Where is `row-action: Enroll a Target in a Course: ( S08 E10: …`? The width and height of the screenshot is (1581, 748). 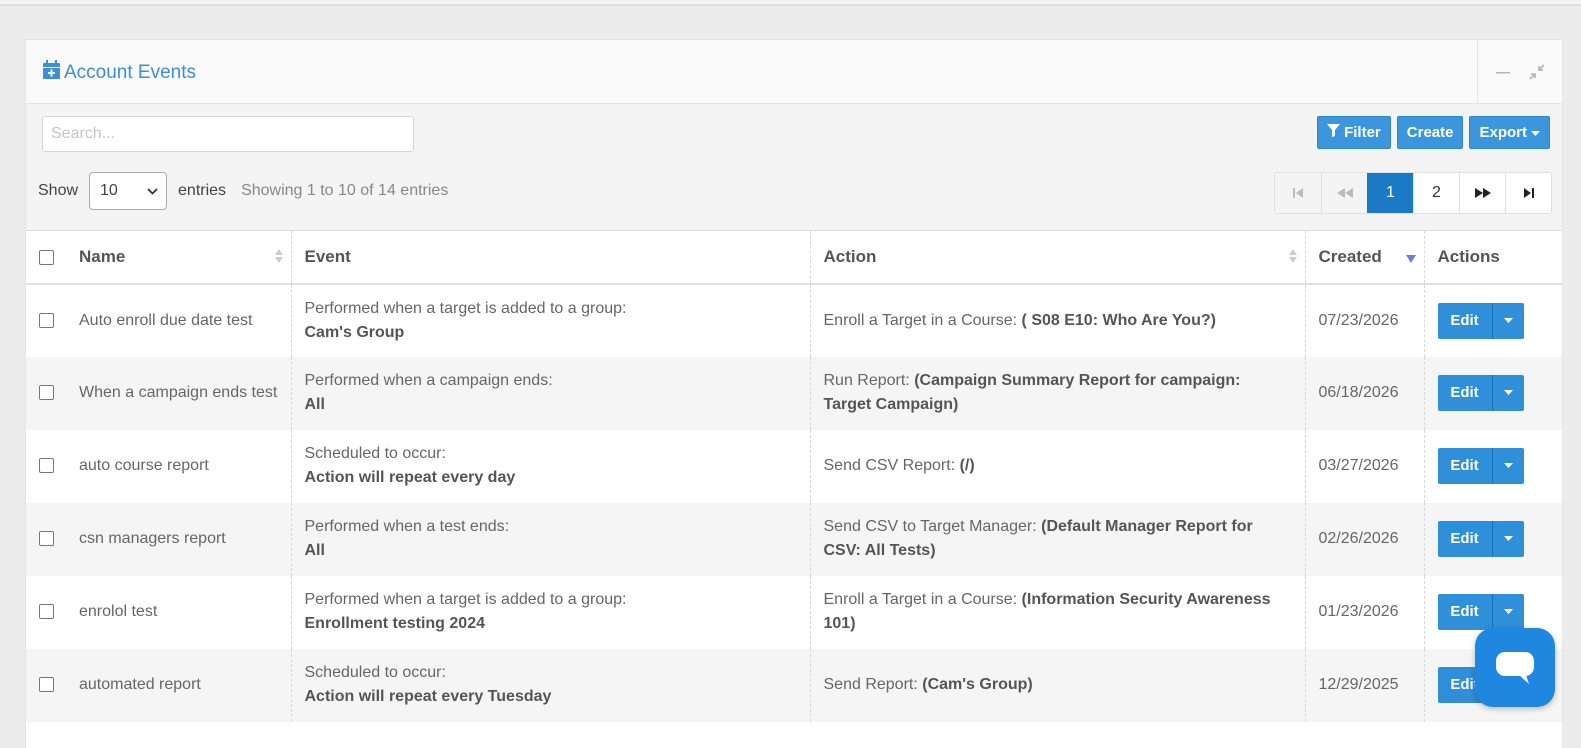 row-action: Enroll a Target in a Course: ( S08 E10: … is located at coordinates (1057, 320).